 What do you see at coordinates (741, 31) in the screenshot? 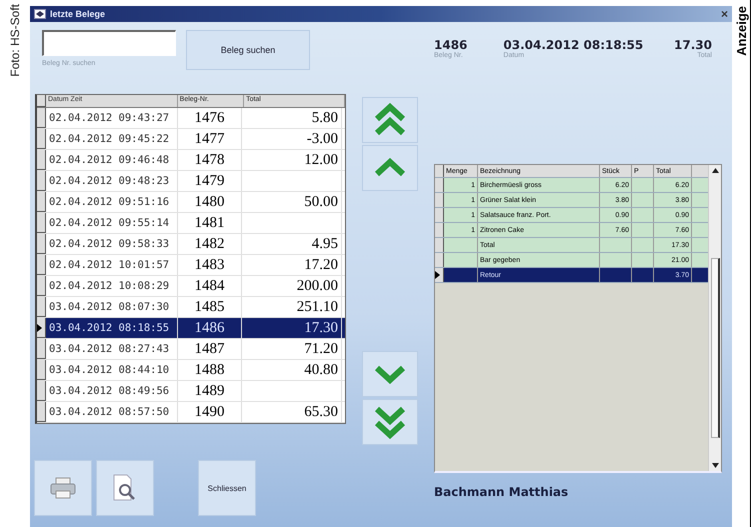
I see `advert-label: Anzeige` at bounding box center [741, 31].